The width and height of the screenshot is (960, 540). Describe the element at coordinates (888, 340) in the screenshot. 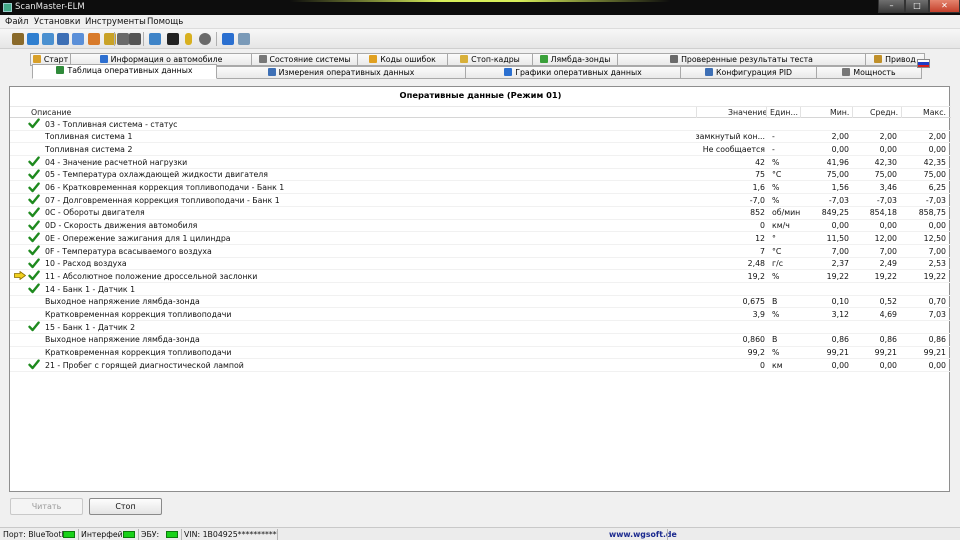

I see `cell-avg: 0,86` at that location.